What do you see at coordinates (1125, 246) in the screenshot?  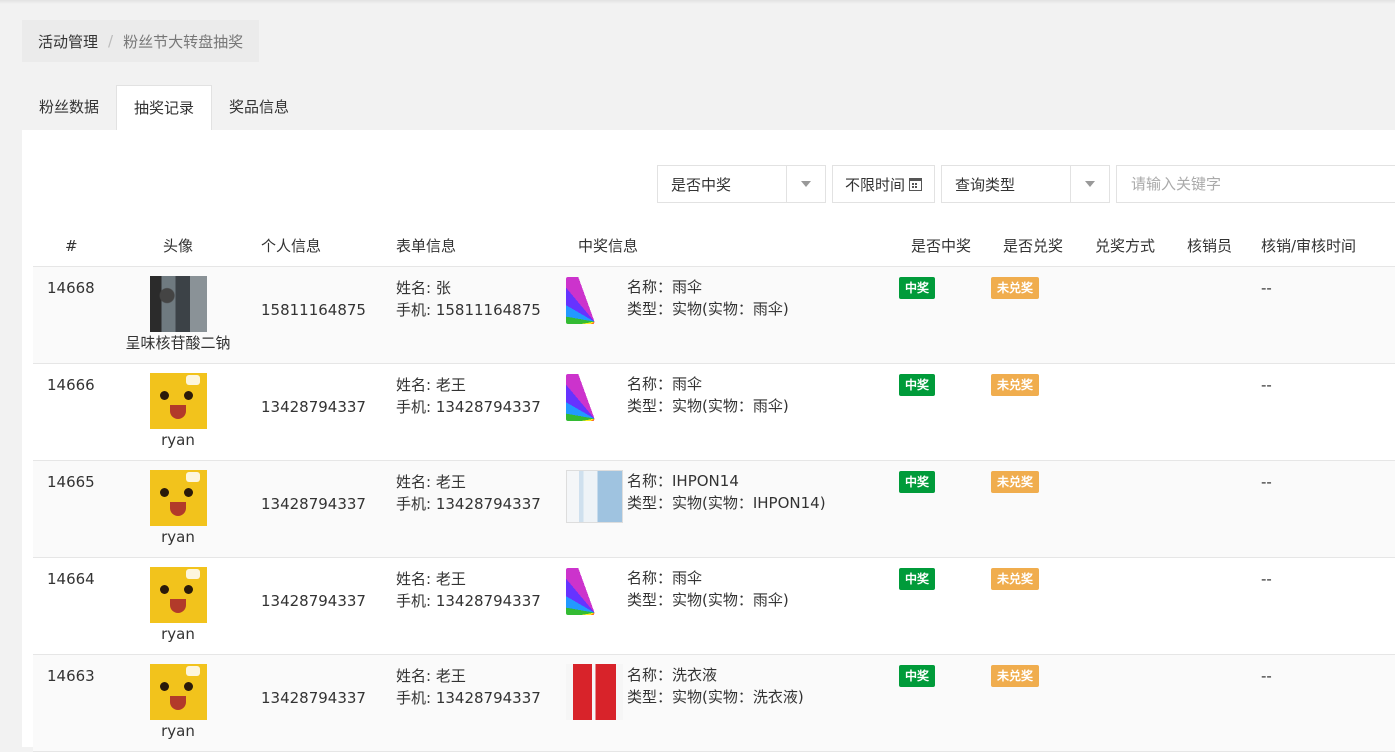 I see `column-header-redeem-method: 兑奖方式` at bounding box center [1125, 246].